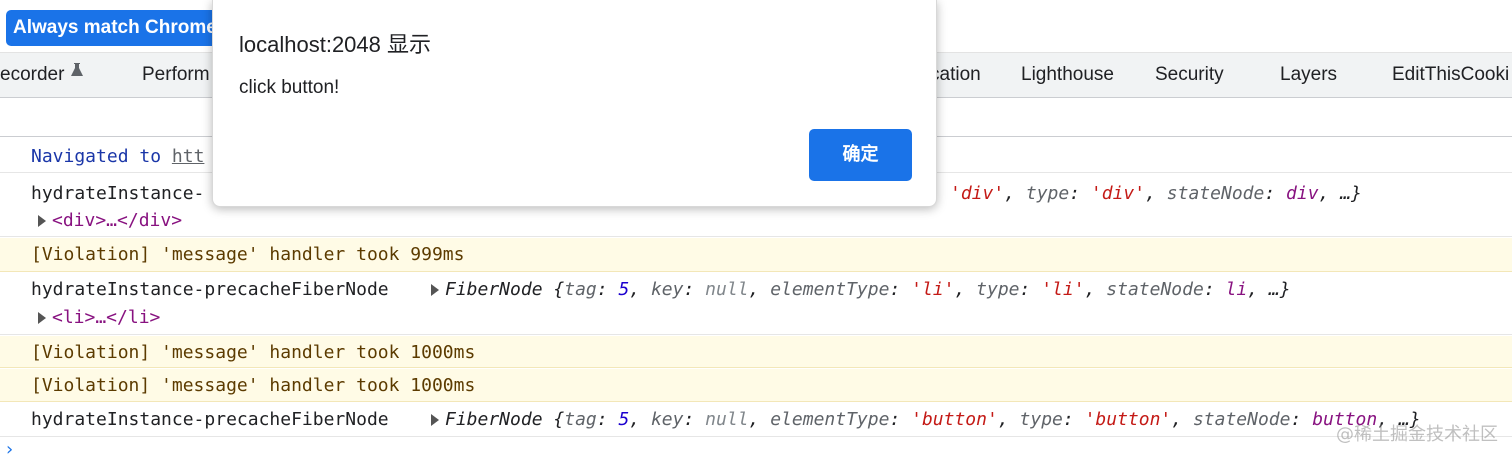  What do you see at coordinates (335, 44) in the screenshot?
I see `dialog-title: localhost:2048 显示` at bounding box center [335, 44].